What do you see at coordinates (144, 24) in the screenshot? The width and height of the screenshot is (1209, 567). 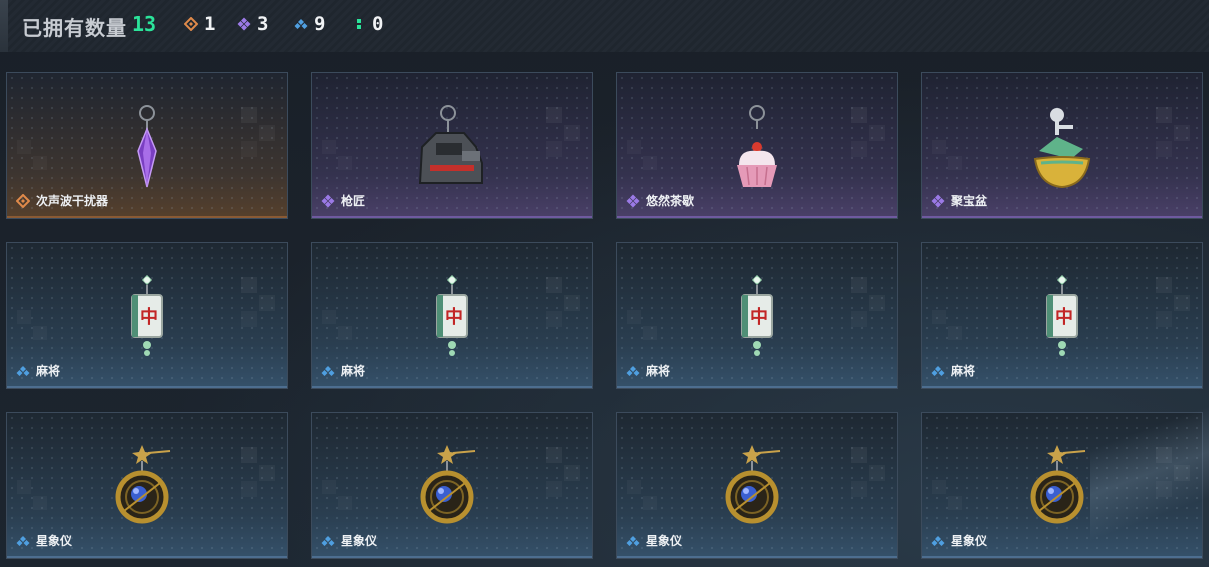 I see `owned-count-total: 13` at bounding box center [144, 24].